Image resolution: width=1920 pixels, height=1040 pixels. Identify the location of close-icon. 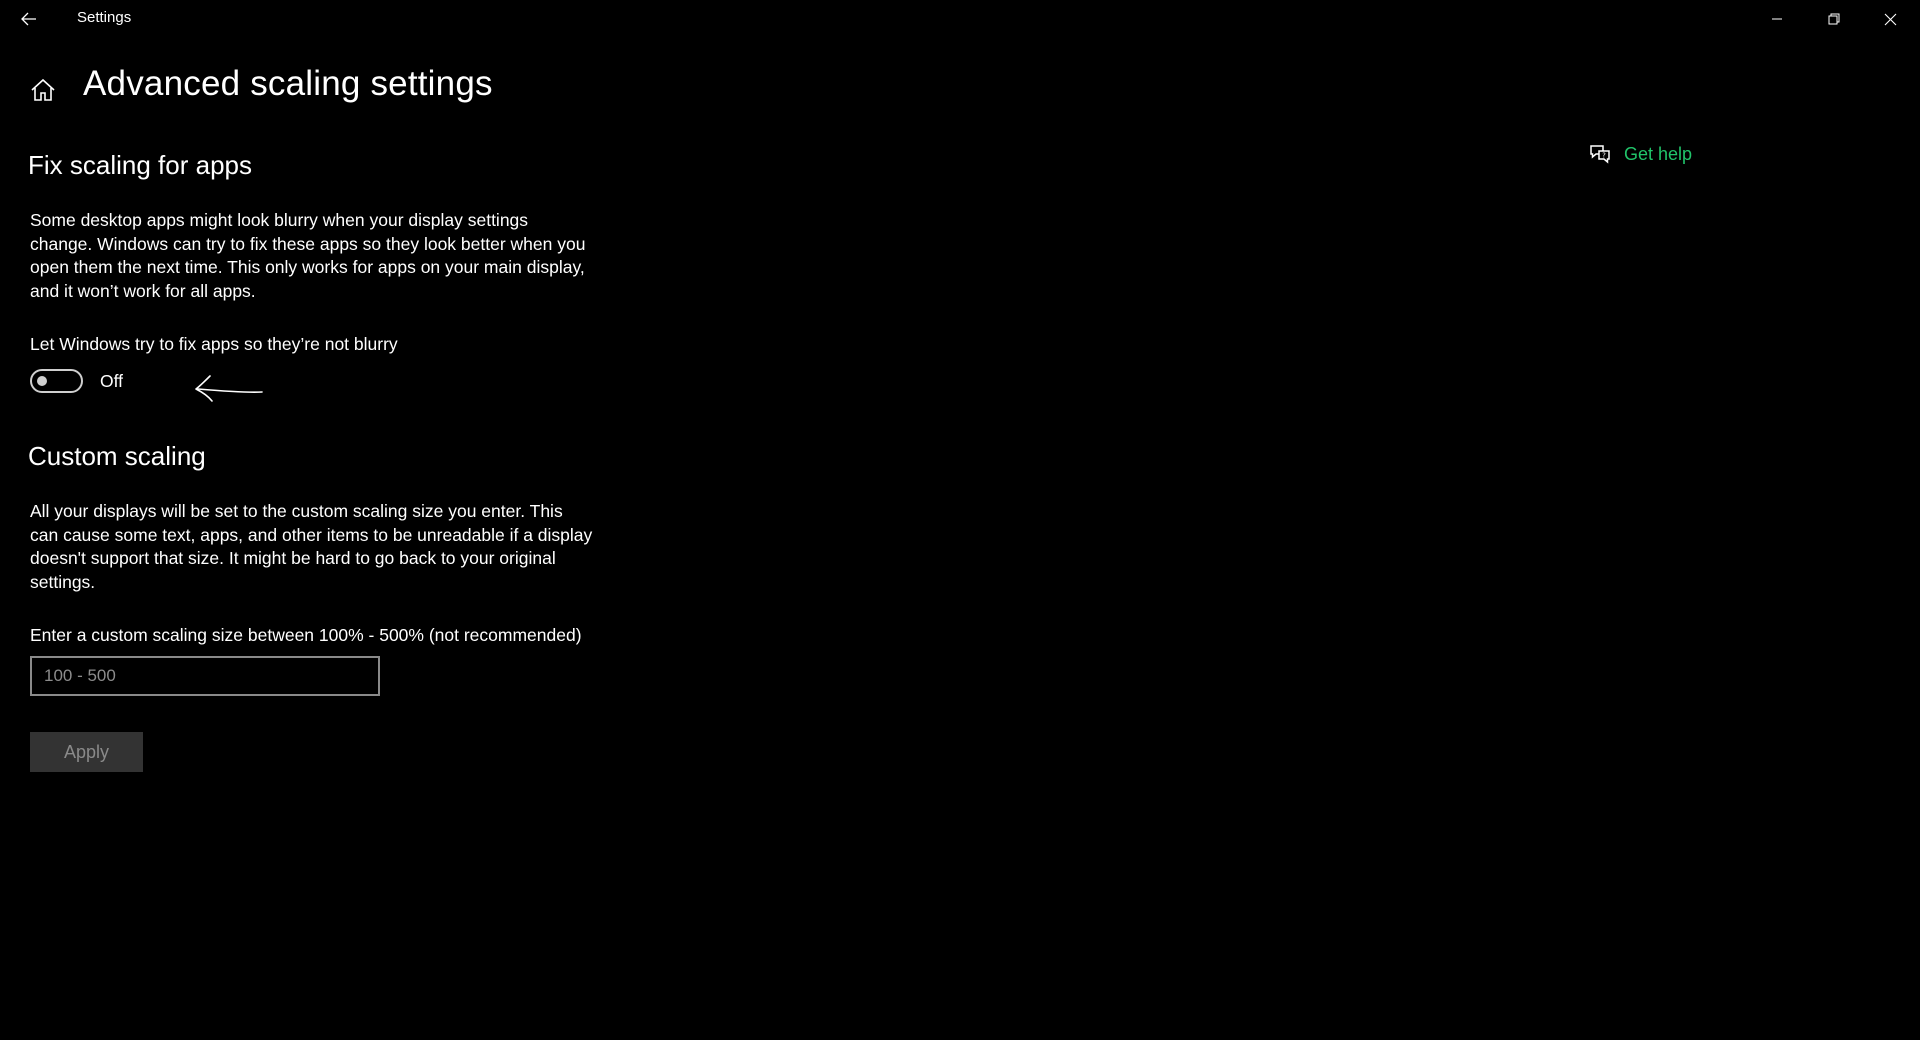
(1890, 19).